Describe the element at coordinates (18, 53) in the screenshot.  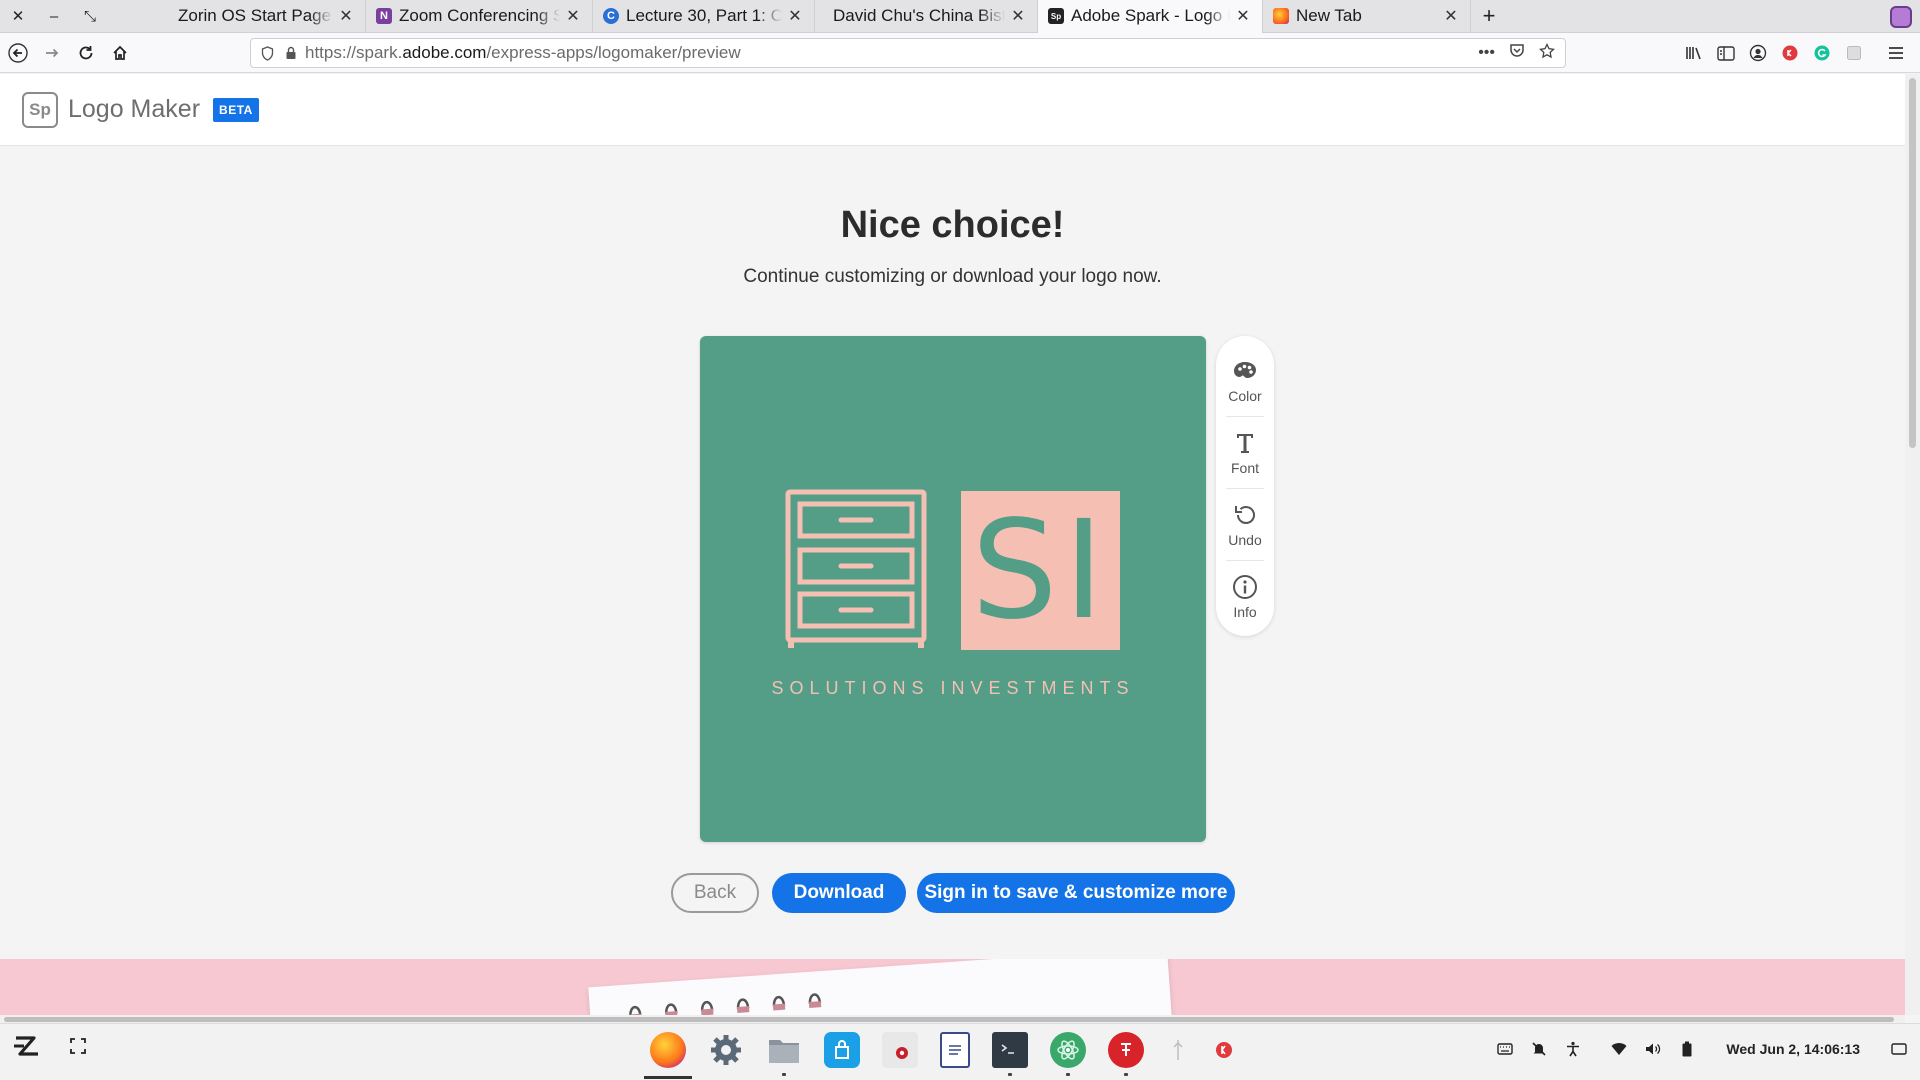
I see `back-arrow-icon` at that location.